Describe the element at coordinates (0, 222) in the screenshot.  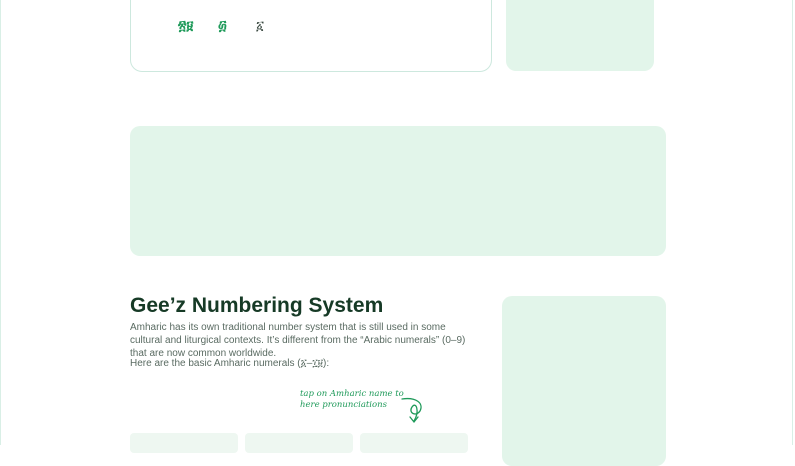
I see `page-left-border` at that location.